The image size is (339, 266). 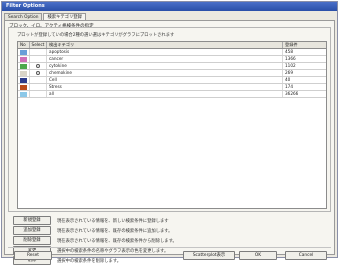 I want to click on footer-buttons: Reset Scatterplot表示 OK Cancel, so click(x=170, y=256).